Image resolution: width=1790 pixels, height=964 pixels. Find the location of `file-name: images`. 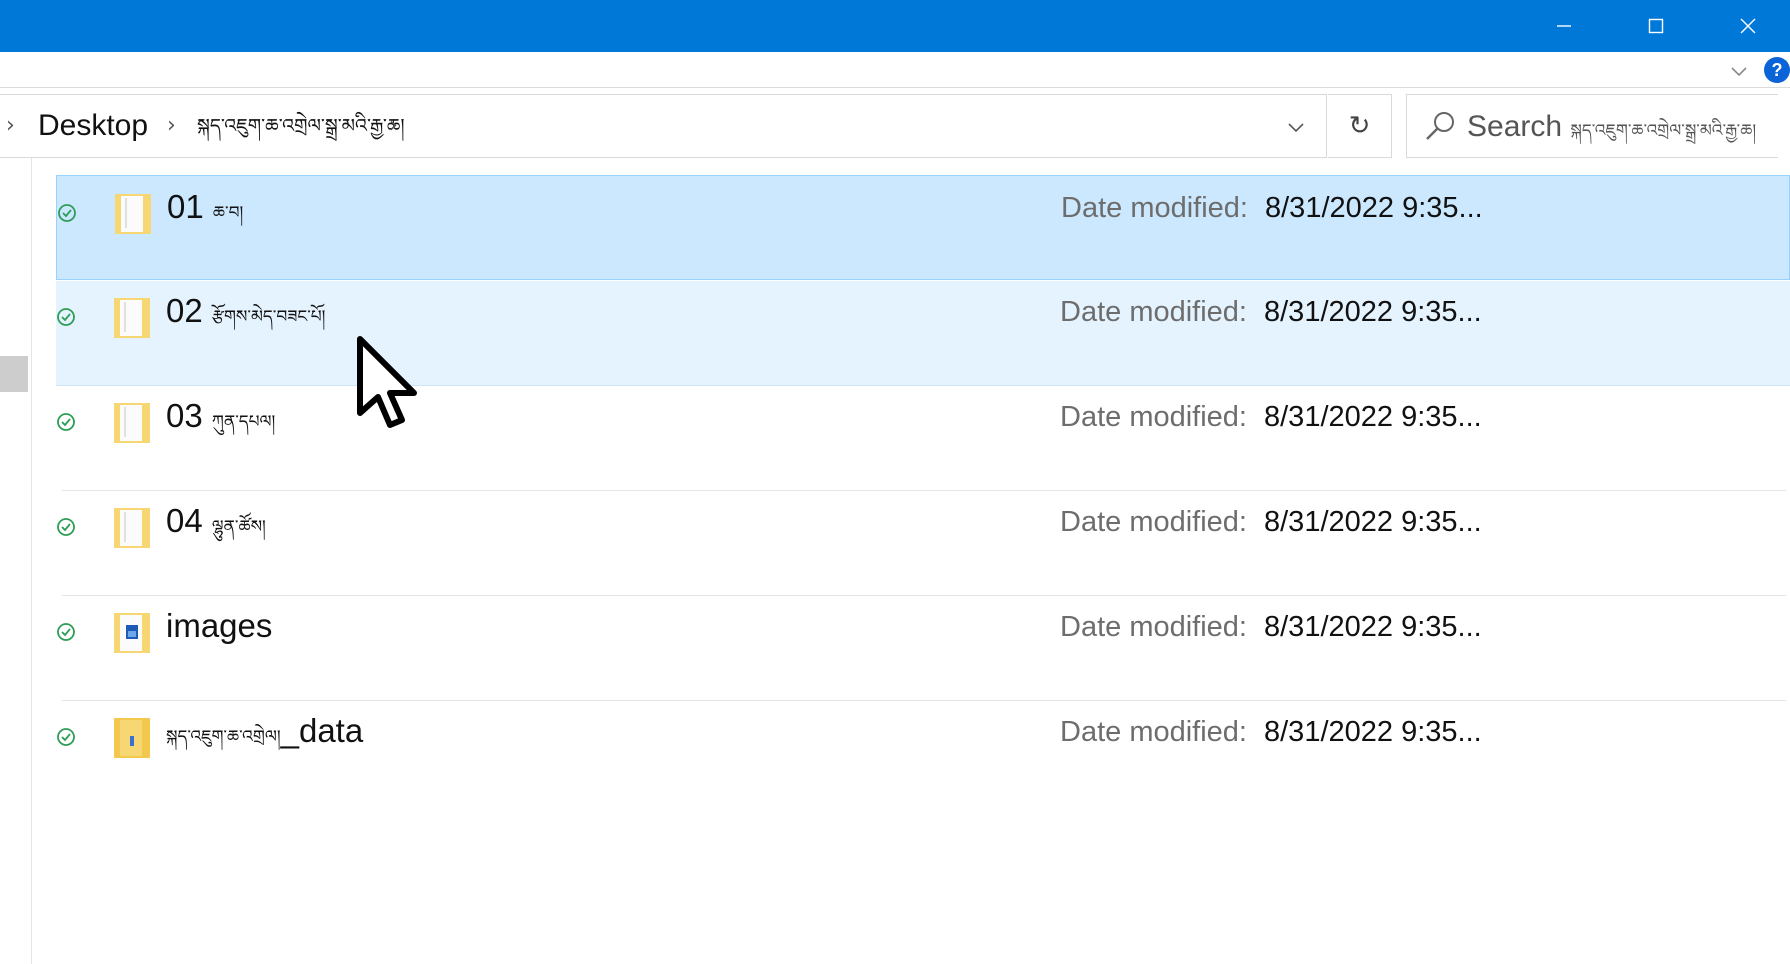

file-name: images is located at coordinates (219, 626).